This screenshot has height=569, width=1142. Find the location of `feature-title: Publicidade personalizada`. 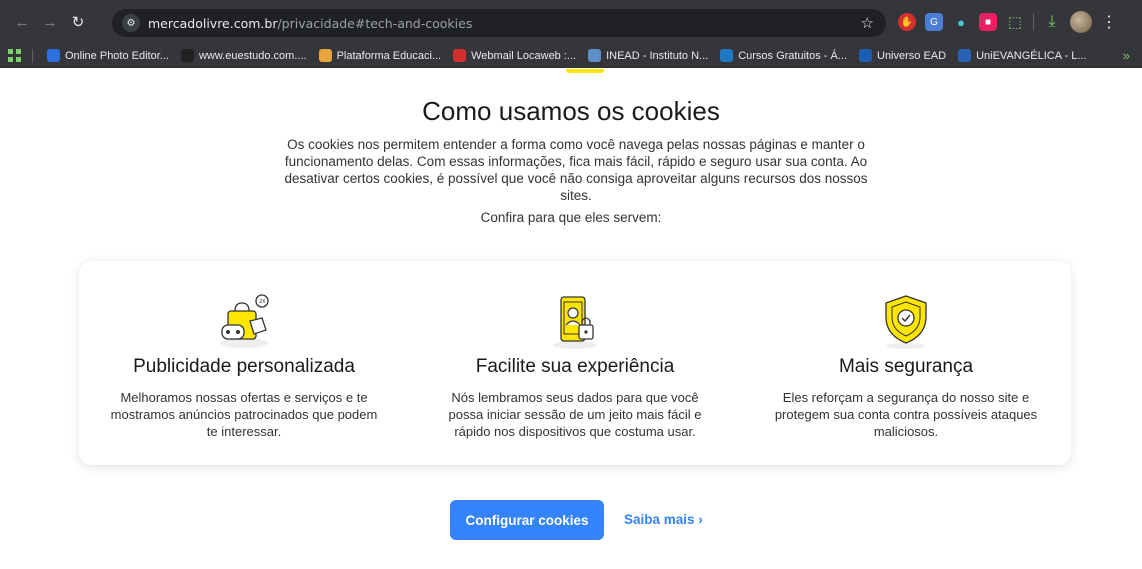

feature-title: Publicidade personalizada is located at coordinates (244, 366).